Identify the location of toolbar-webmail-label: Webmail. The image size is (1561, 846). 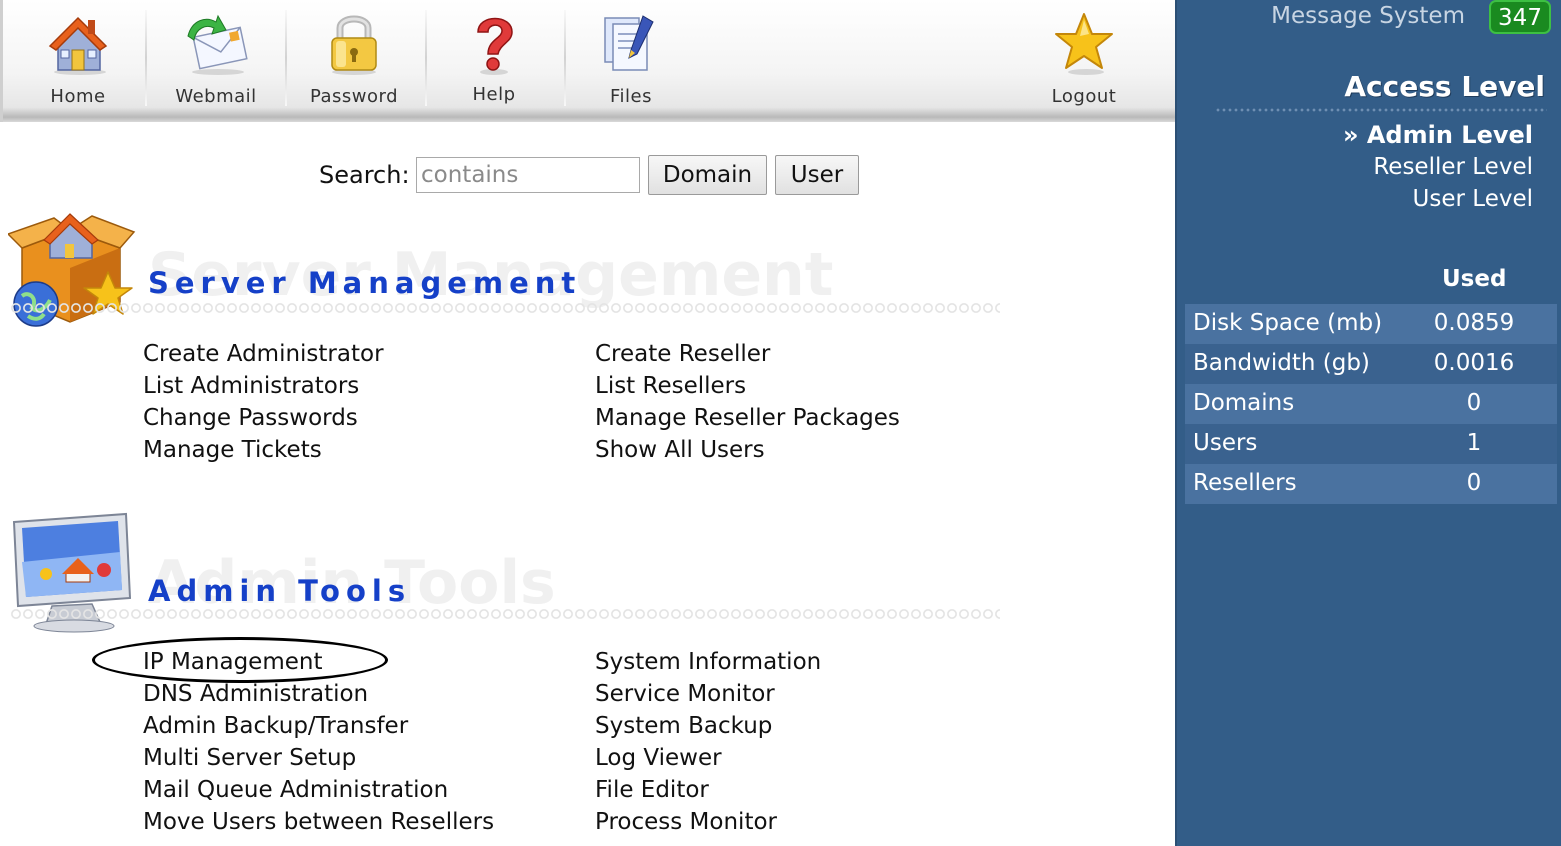
(216, 96).